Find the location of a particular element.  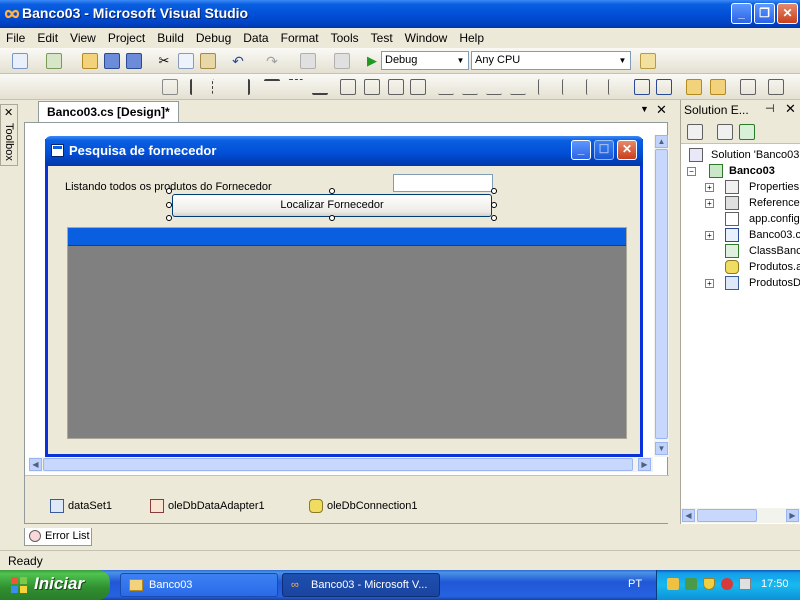

make-same-height-icon is located at coordinates (372, 87).